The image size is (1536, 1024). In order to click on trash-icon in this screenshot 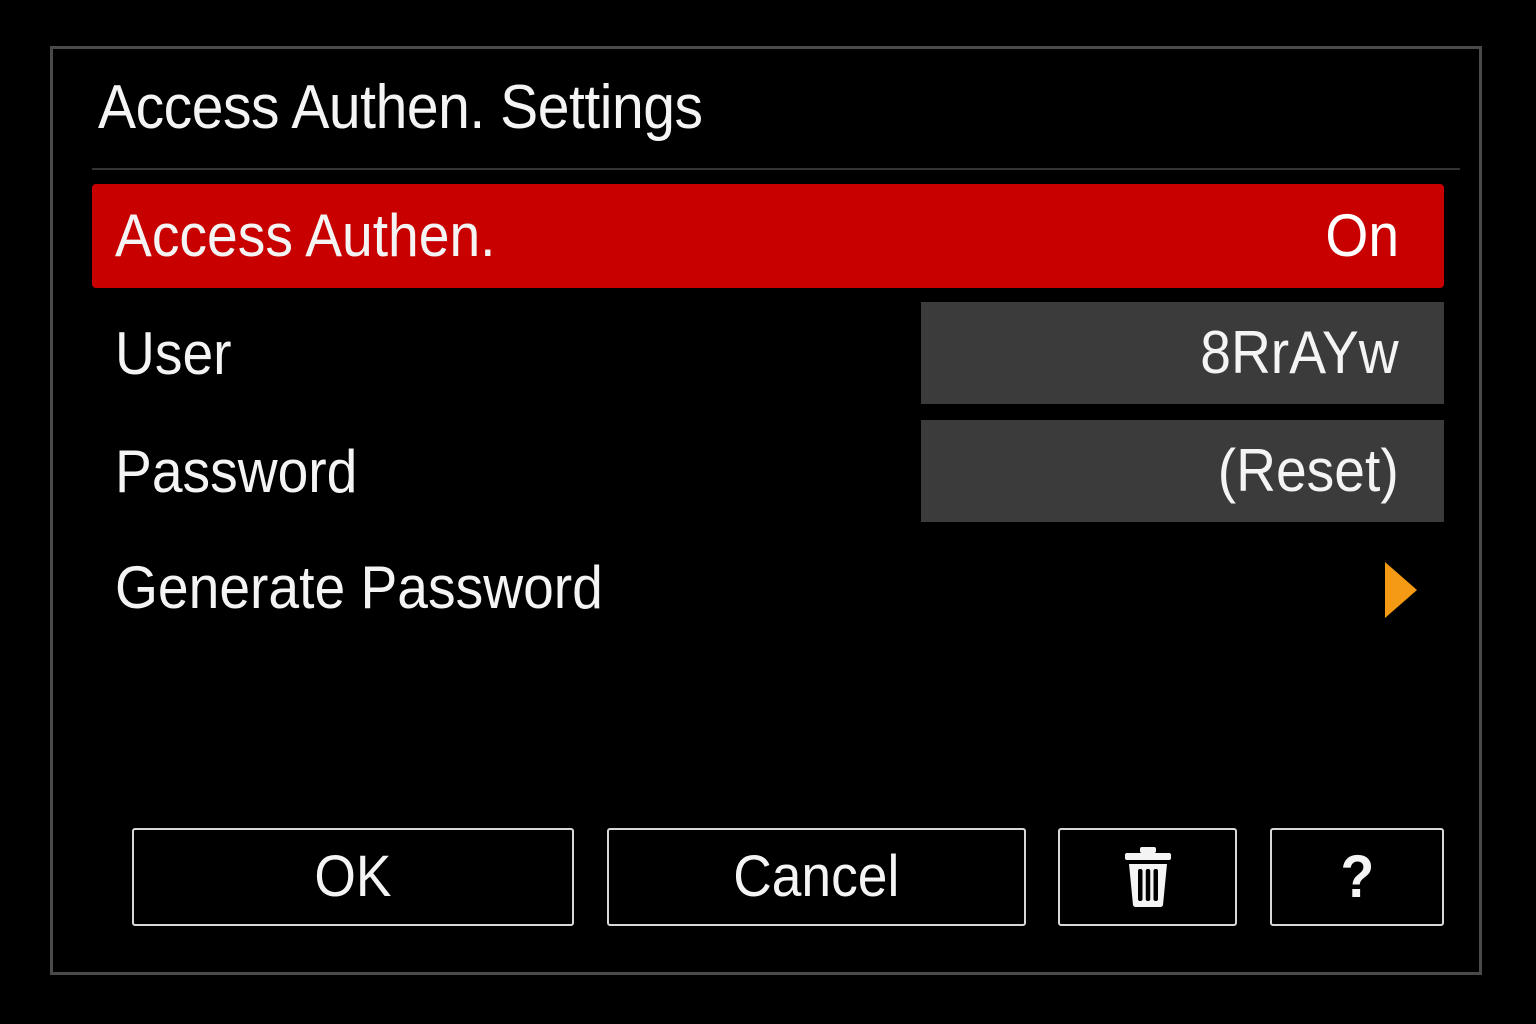, I will do `click(1147, 877)`.